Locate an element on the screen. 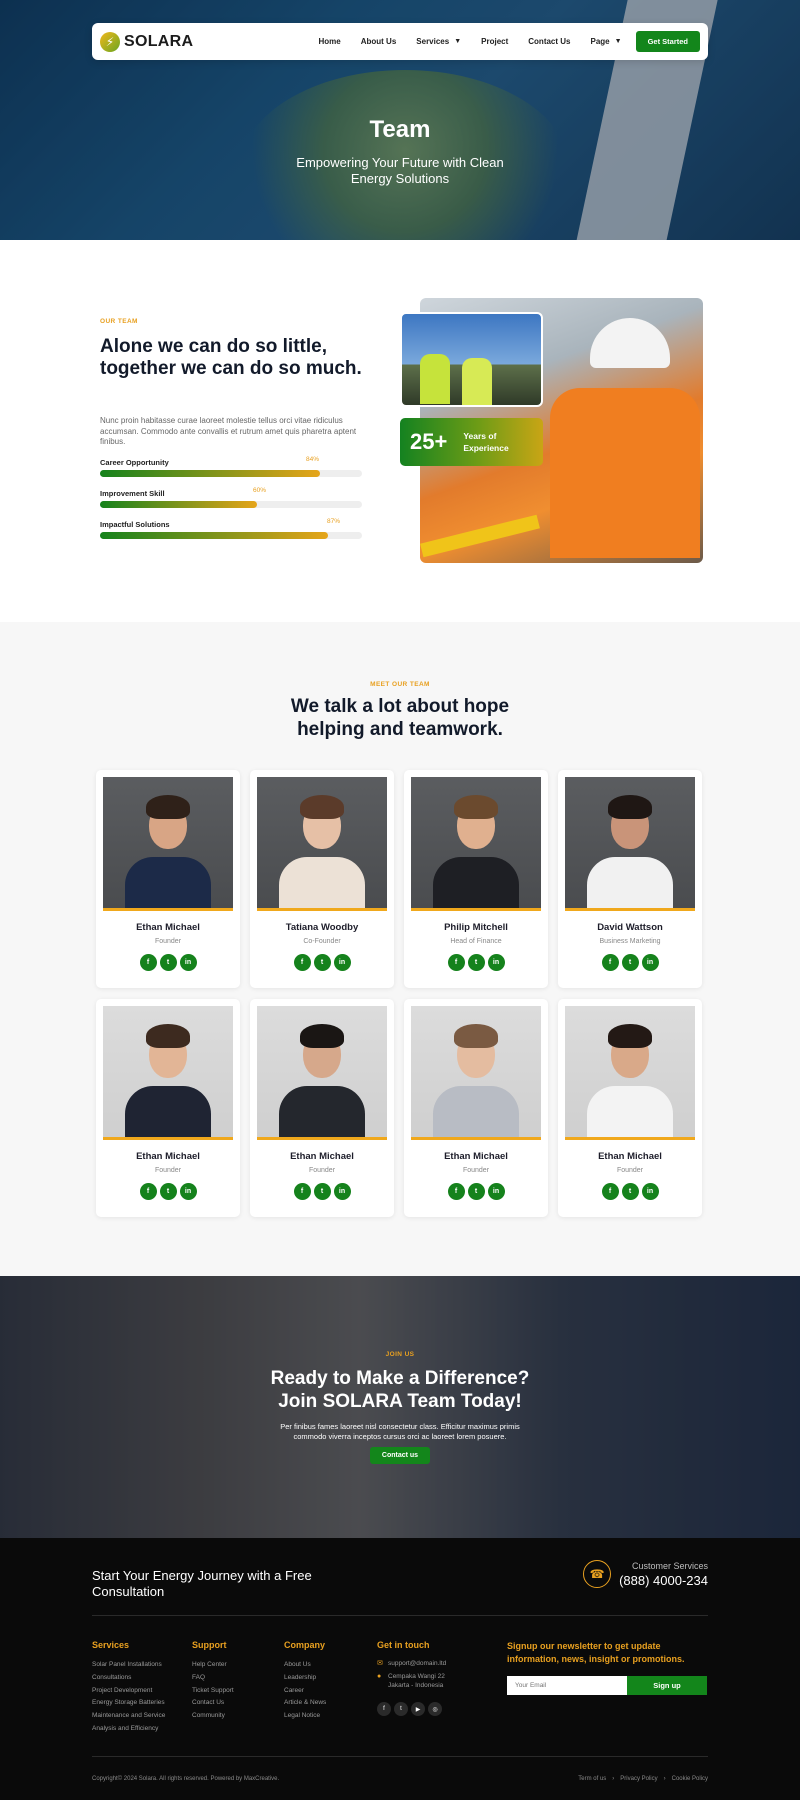 This screenshot has width=800, height=1800. team-member-card: Philip Mitchell Head of Finance f t in is located at coordinates (476, 879).